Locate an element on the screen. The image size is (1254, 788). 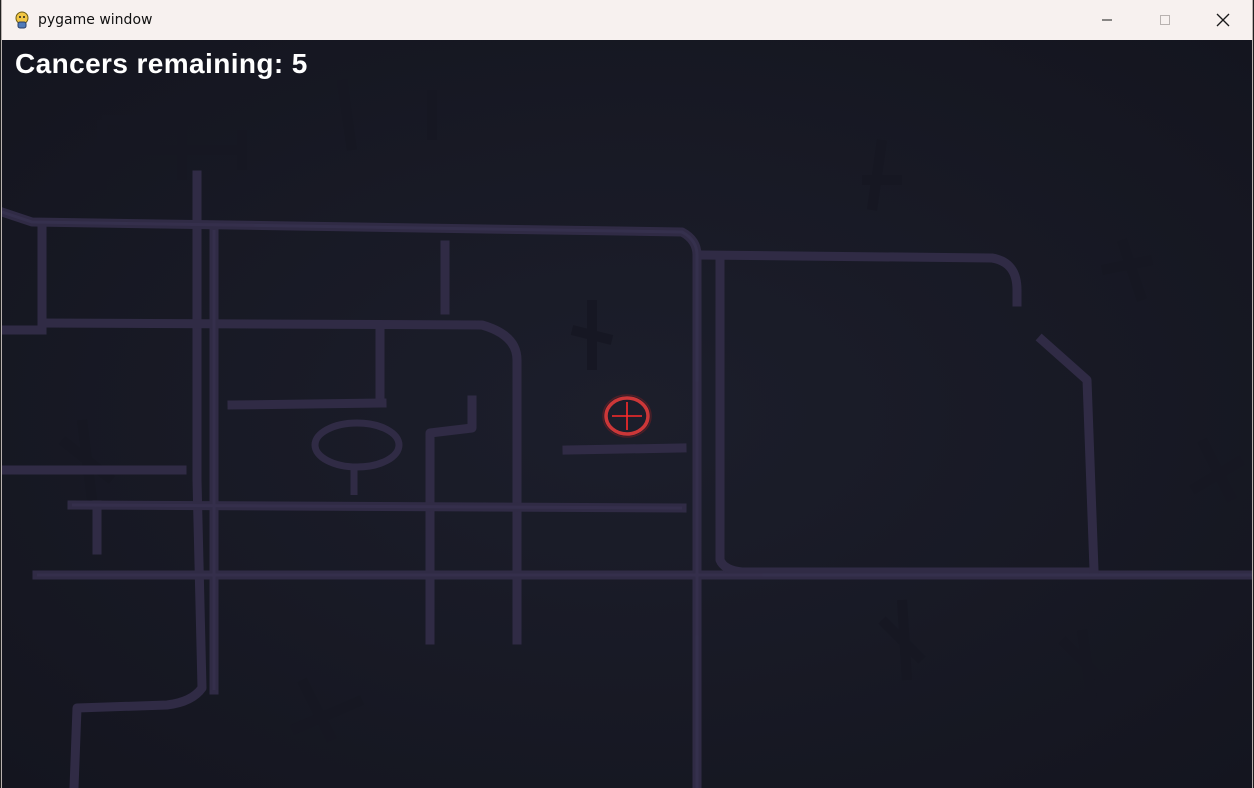
window-title: pygame window is located at coordinates (95, 20).